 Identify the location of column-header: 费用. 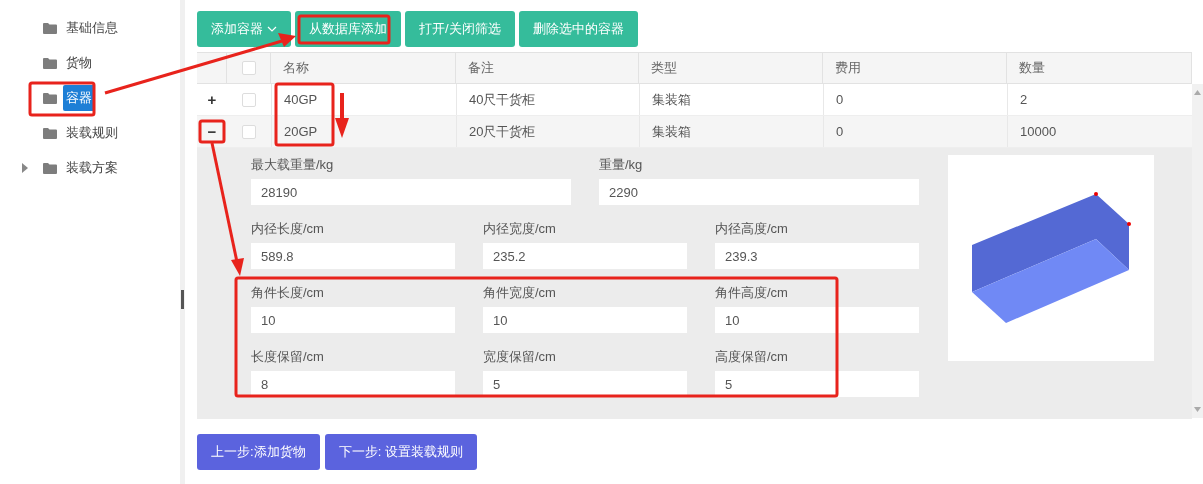
(848, 68).